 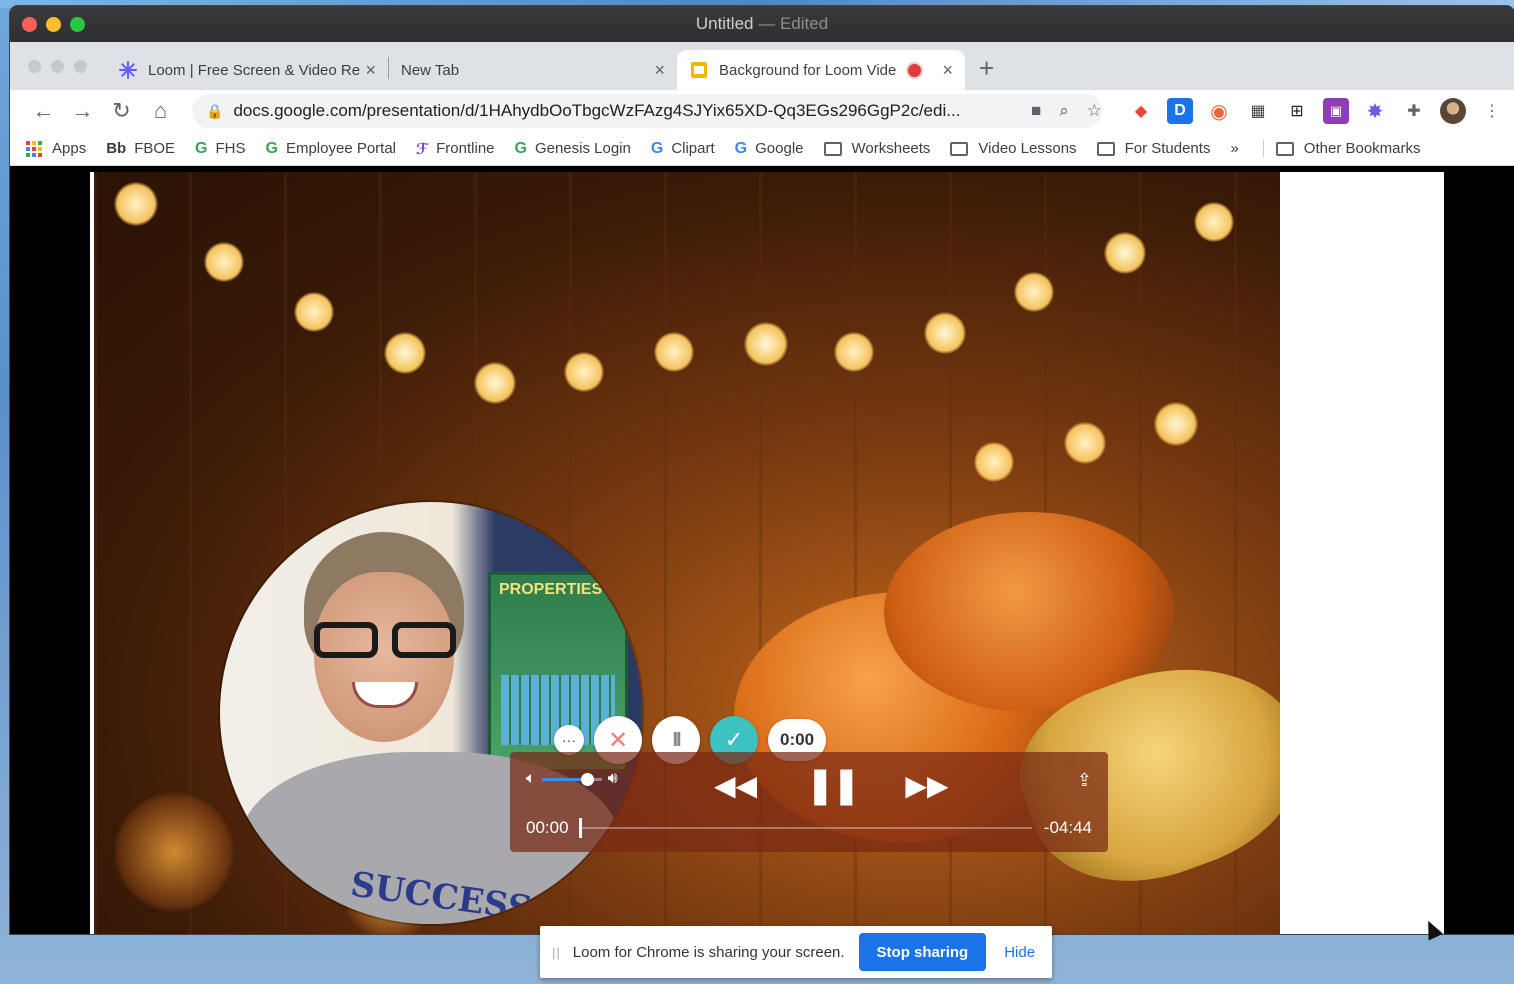 What do you see at coordinates (56, 148) in the screenshot?
I see `bookmark-apps: Apps` at bounding box center [56, 148].